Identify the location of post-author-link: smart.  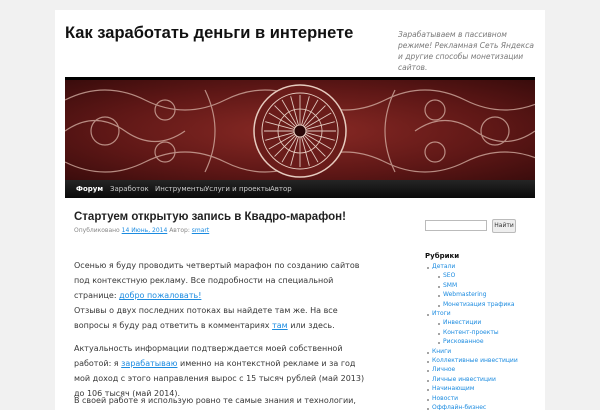
(200, 230).